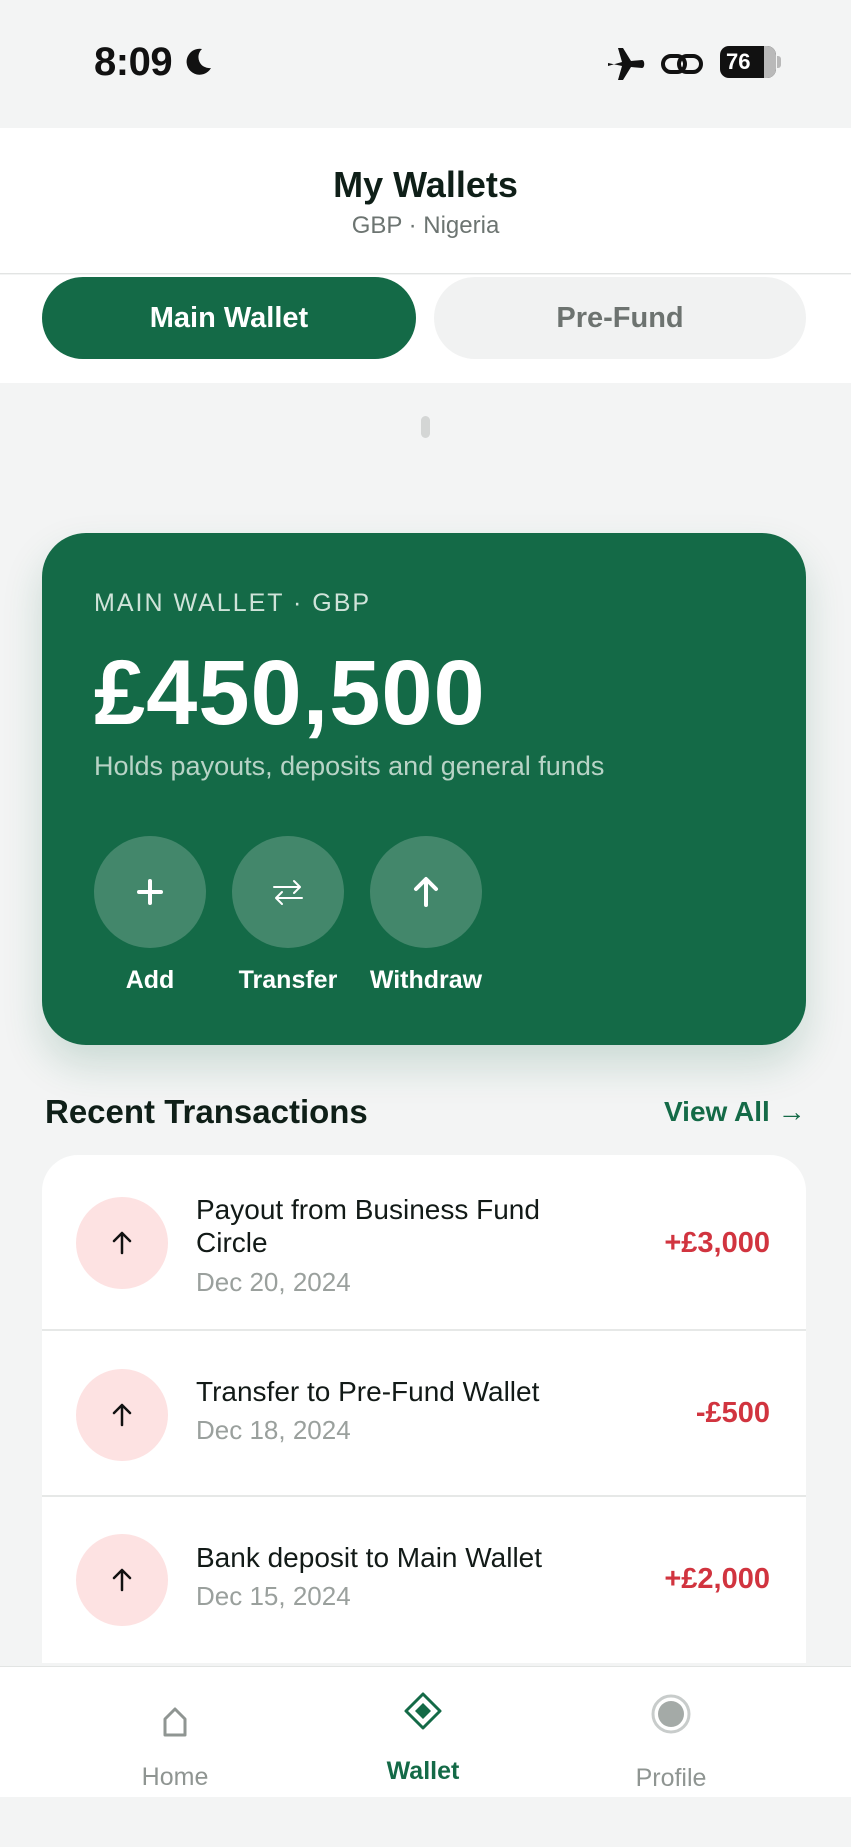  I want to click on add-button: Add, so click(150, 915).